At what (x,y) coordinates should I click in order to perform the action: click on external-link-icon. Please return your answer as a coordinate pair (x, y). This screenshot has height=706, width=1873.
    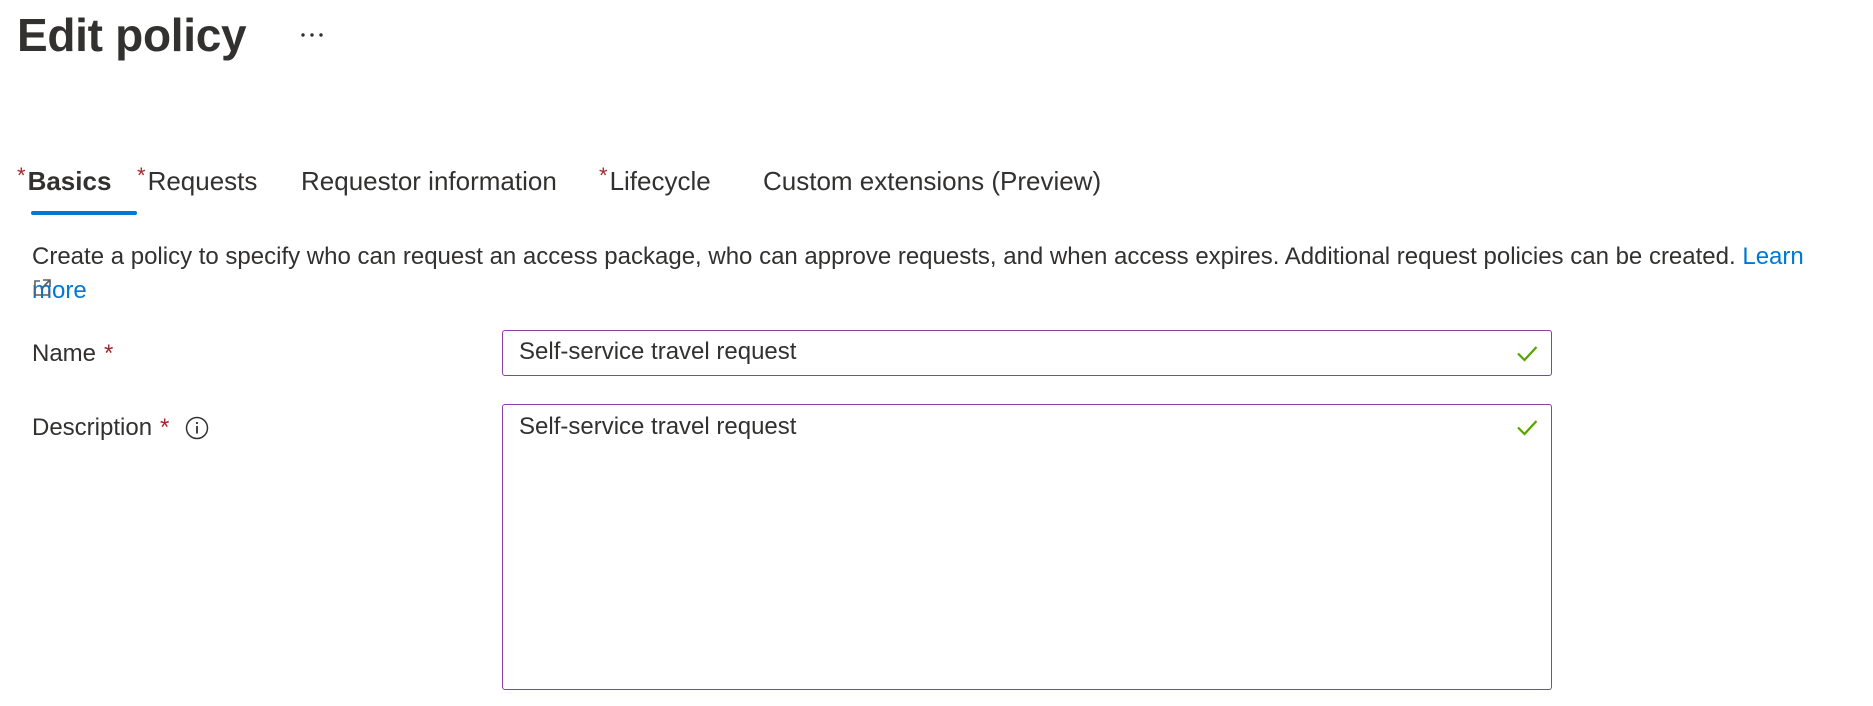
    Looking at the image, I should click on (42, 288).